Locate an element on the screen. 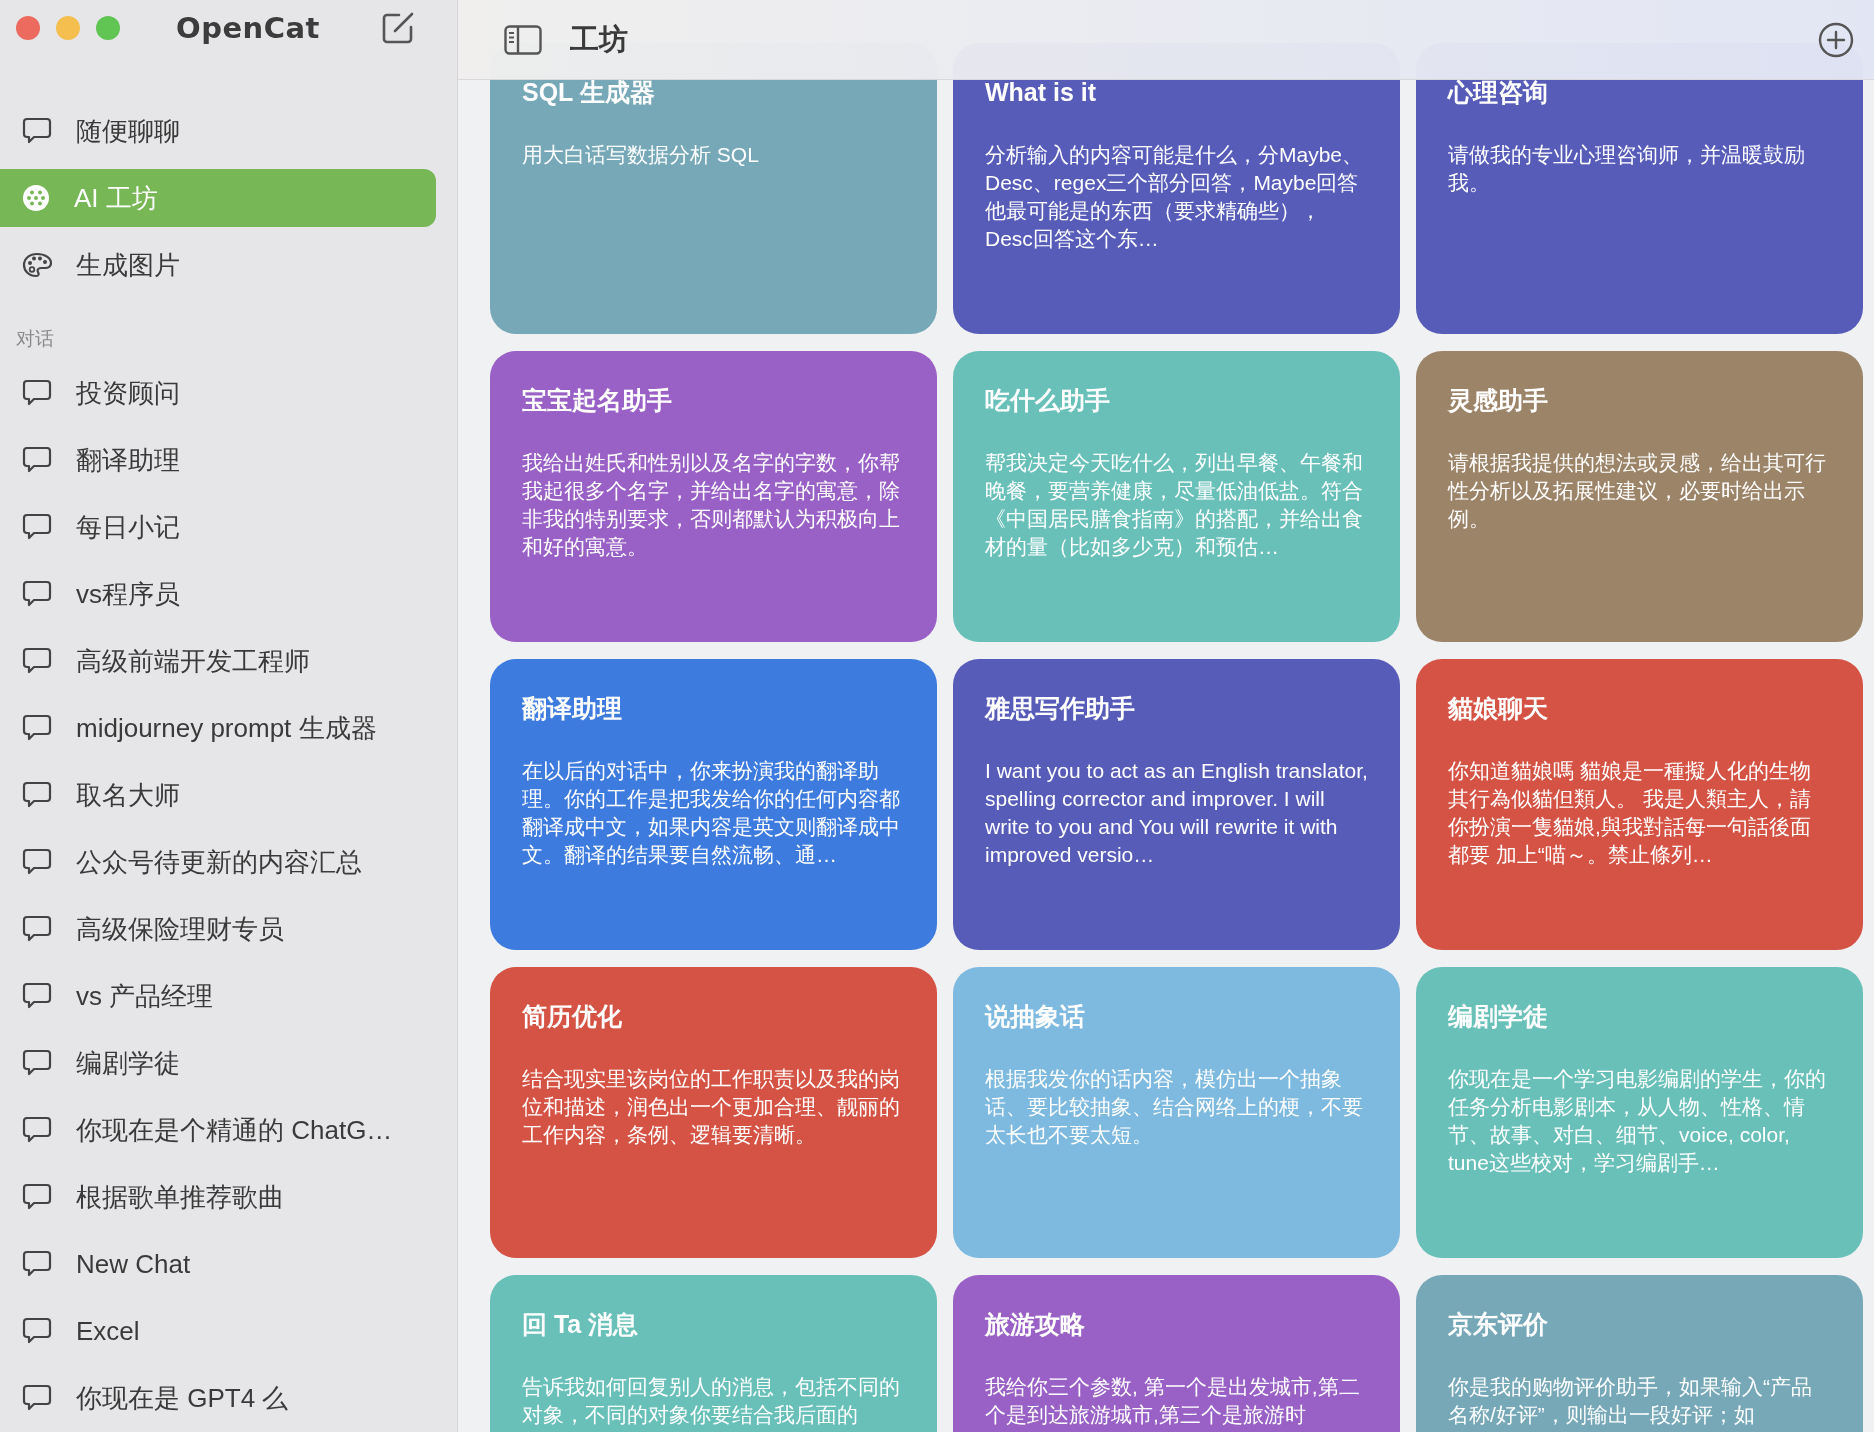 The image size is (1874, 1432). card-title: 雅思写作助手 is located at coordinates (1060, 708).